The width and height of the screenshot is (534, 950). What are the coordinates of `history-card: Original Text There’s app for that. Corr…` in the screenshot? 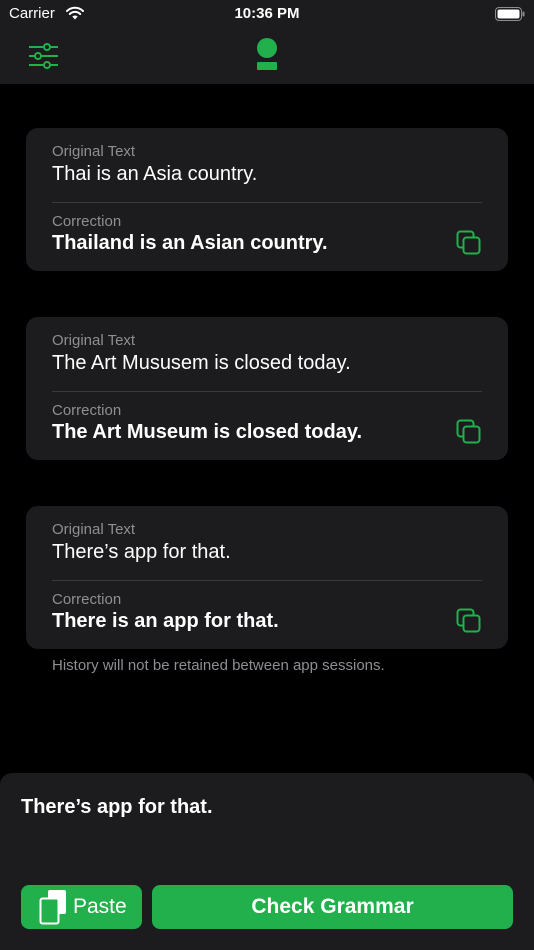 It's located at (267, 577).